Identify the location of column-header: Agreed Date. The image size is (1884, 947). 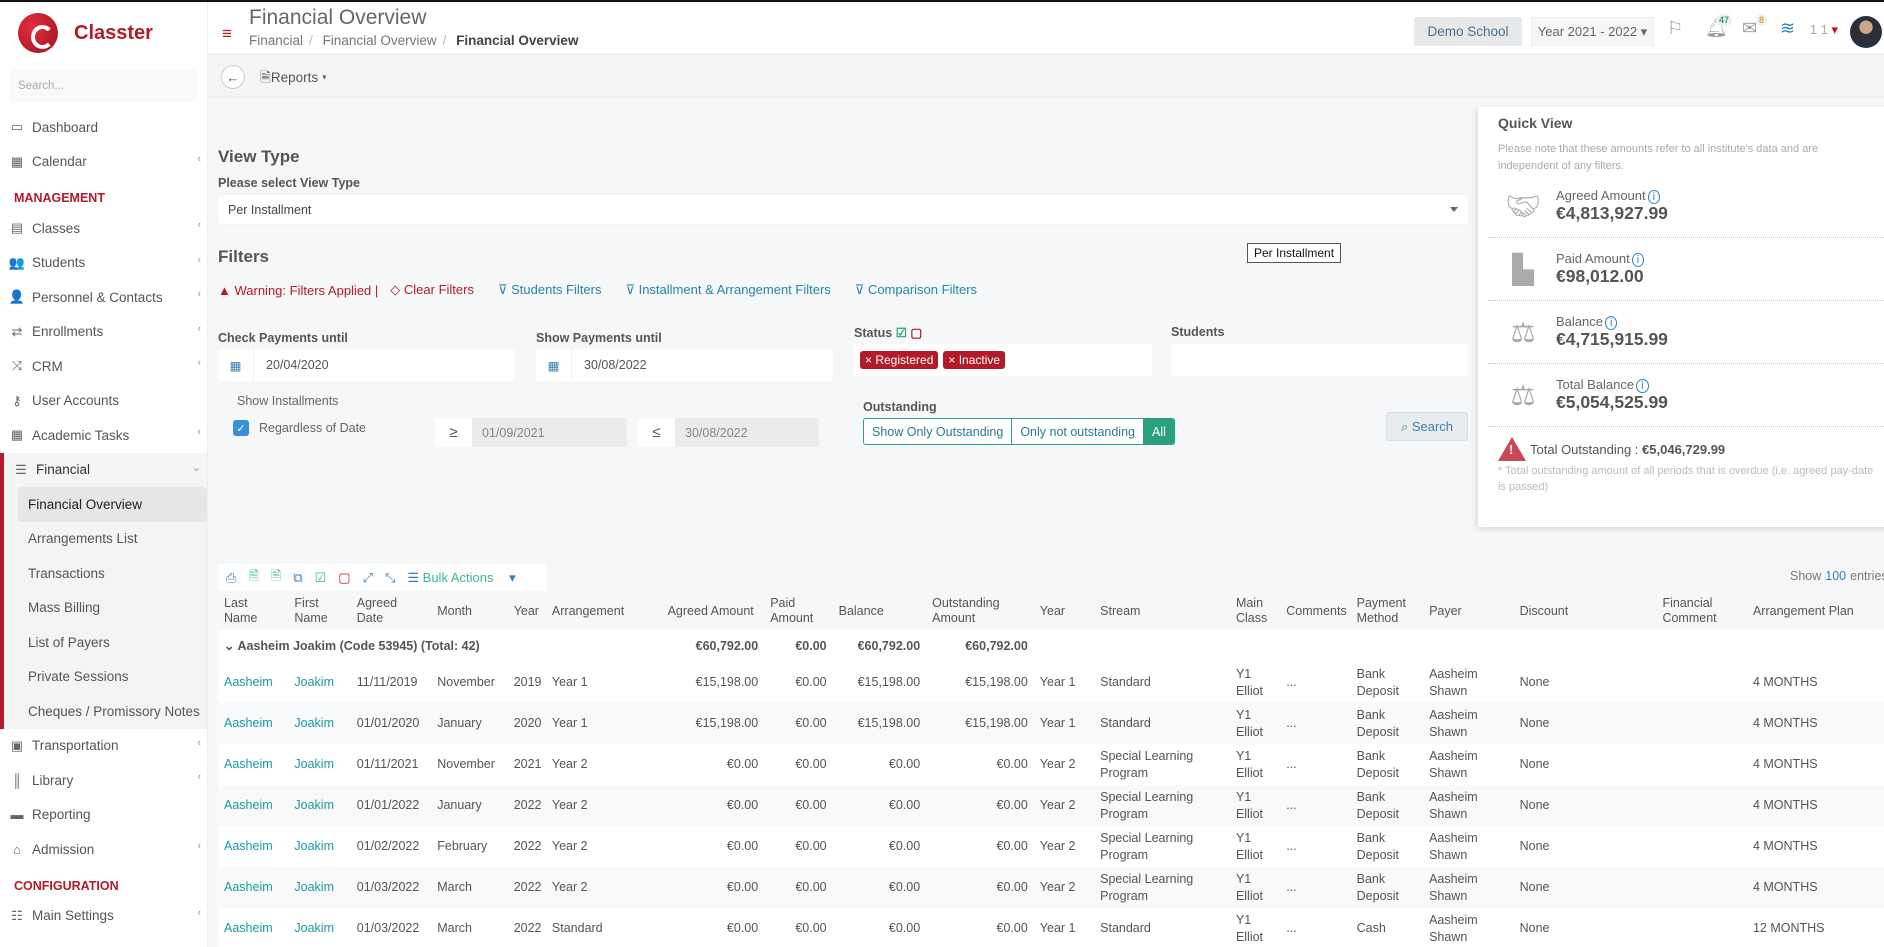
(391, 611).